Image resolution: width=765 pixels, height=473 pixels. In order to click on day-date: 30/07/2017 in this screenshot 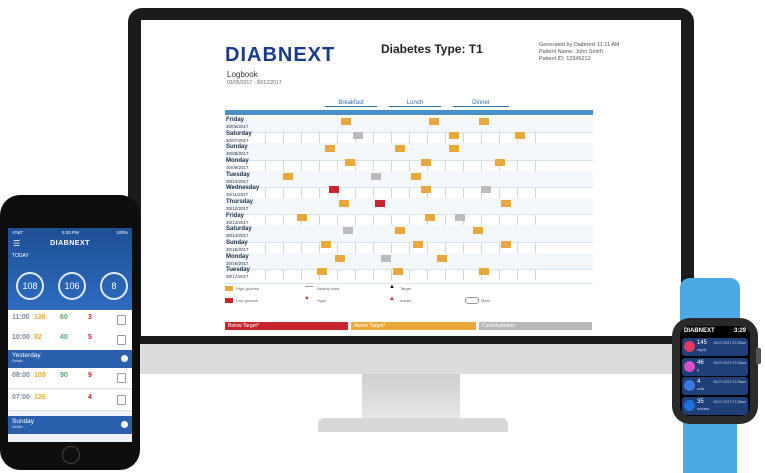, I will do `click(237, 140)`.